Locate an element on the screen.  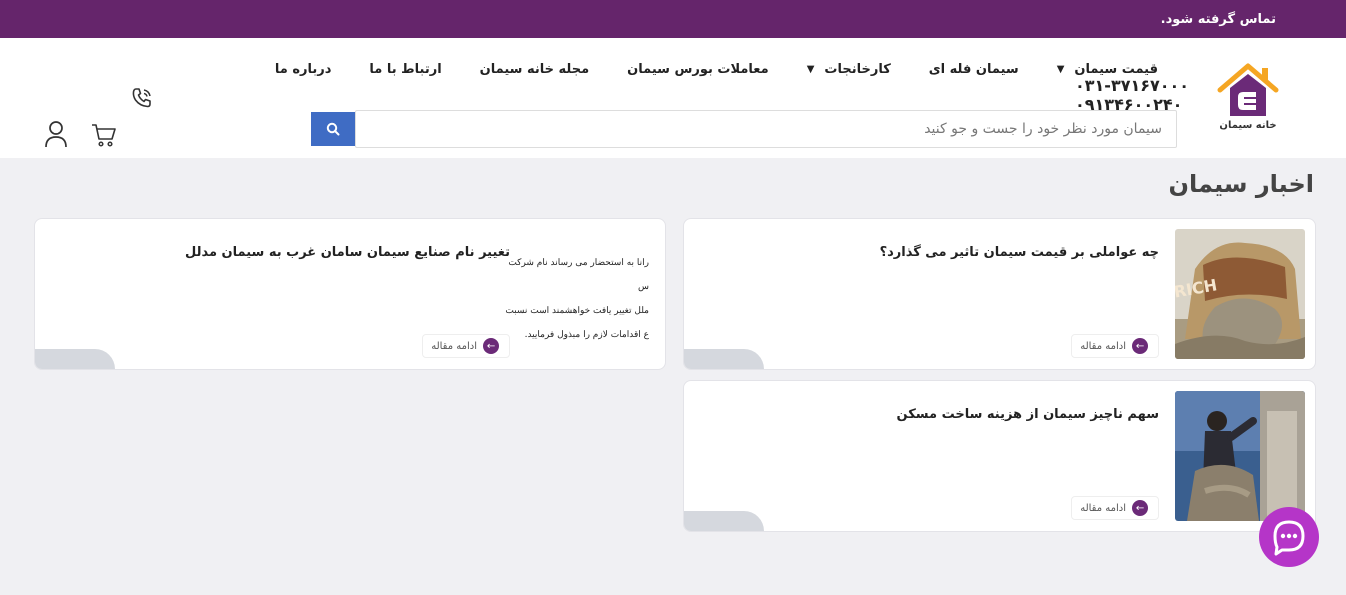
document-line: ع اقدامات لازم را مبذول فرمایید. is located at coordinates (586, 335).